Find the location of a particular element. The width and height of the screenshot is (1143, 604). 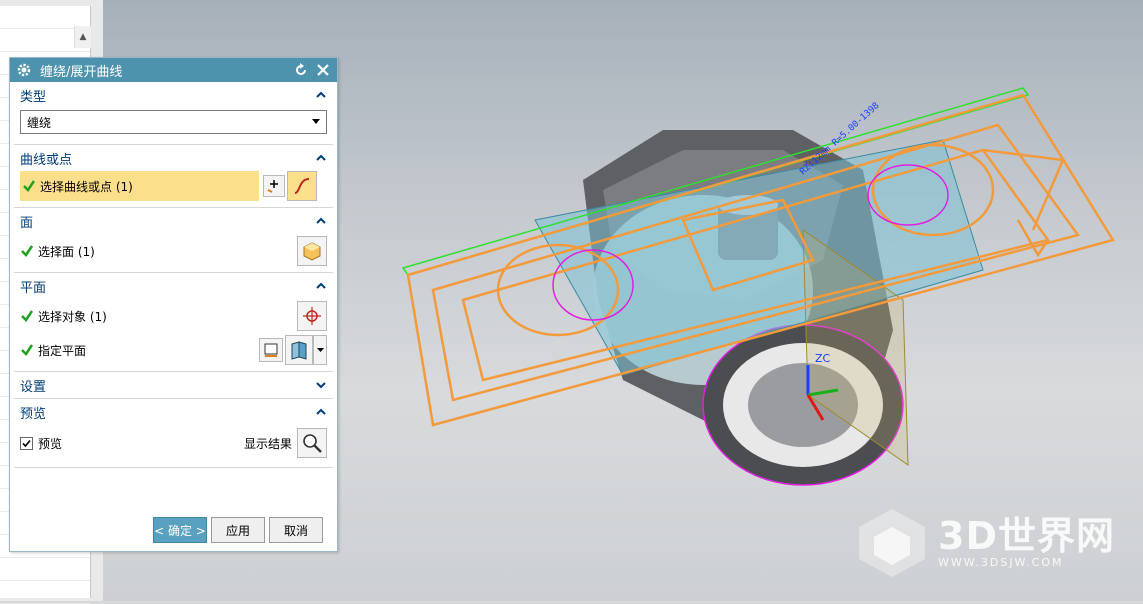

magnifier-icon is located at coordinates (312, 443).